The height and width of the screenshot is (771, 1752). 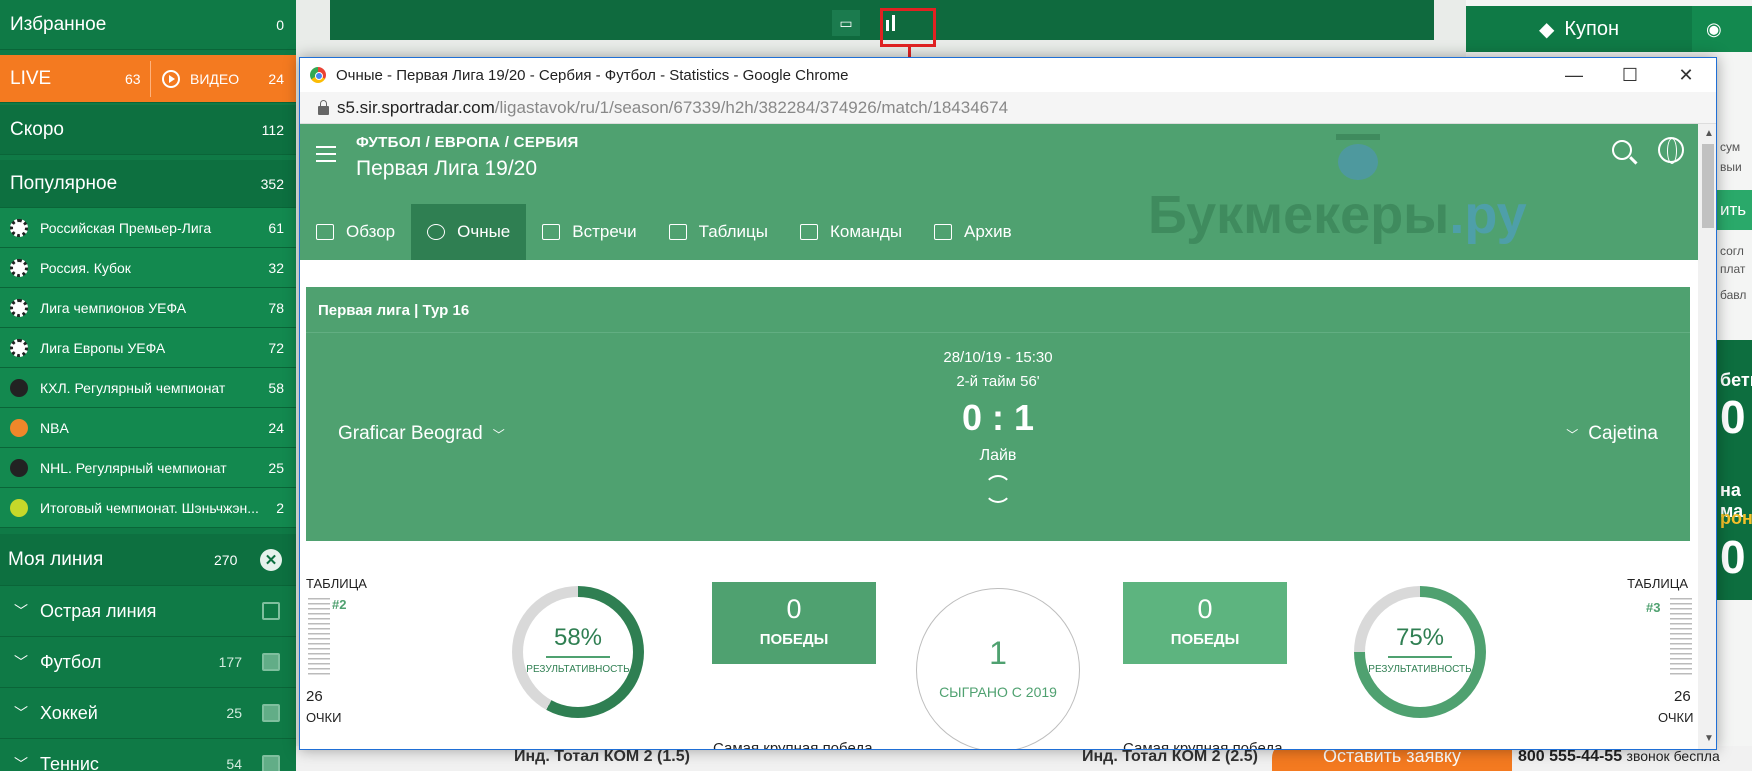 What do you see at coordinates (1630, 75) in the screenshot?
I see `maximize-button: ☐` at bounding box center [1630, 75].